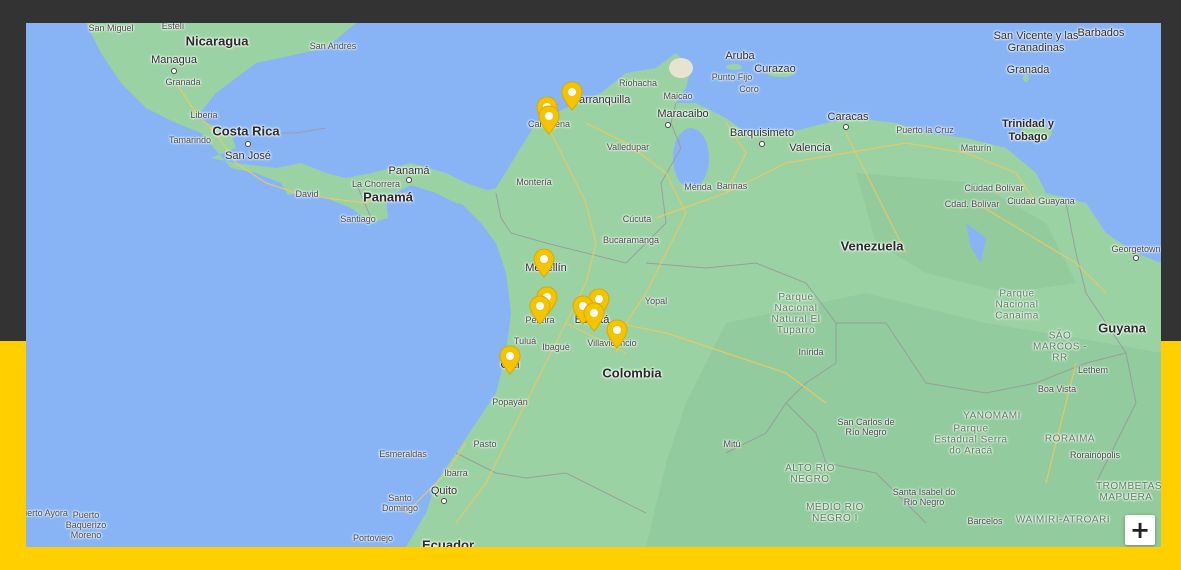 The width and height of the screenshot is (1181, 570). Describe the element at coordinates (403, 454) in the screenshot. I see `label-city-esmeraldas: Esmeraldas` at that location.